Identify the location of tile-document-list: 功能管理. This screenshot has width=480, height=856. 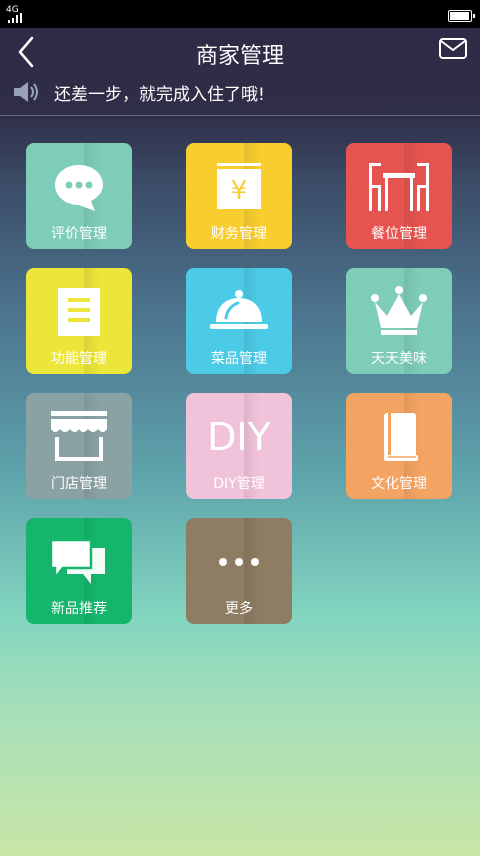
(79, 321).